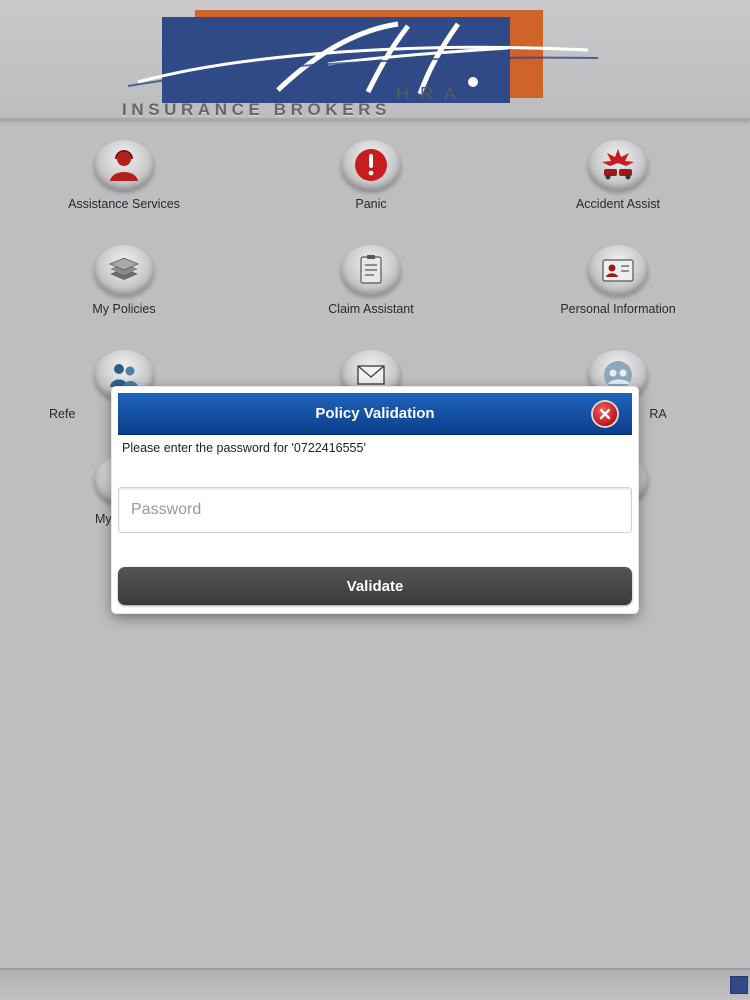 The height and width of the screenshot is (1000, 750). I want to click on dialog-header: Policy Validation, so click(375, 414).